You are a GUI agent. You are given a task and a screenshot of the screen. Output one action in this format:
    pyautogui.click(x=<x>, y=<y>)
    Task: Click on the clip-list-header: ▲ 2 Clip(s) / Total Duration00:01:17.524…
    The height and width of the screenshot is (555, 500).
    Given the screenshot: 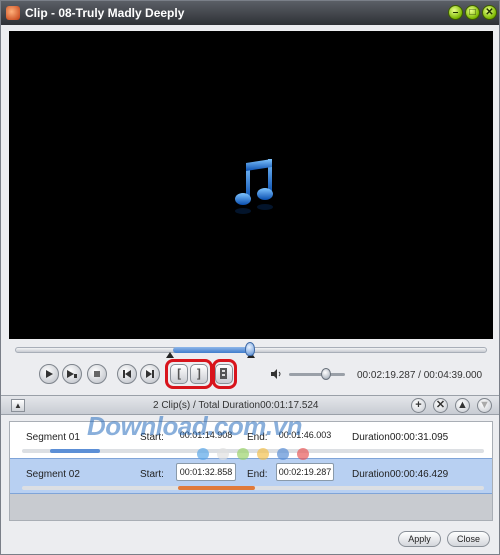 What is the action you would take?
    pyautogui.click(x=250, y=405)
    